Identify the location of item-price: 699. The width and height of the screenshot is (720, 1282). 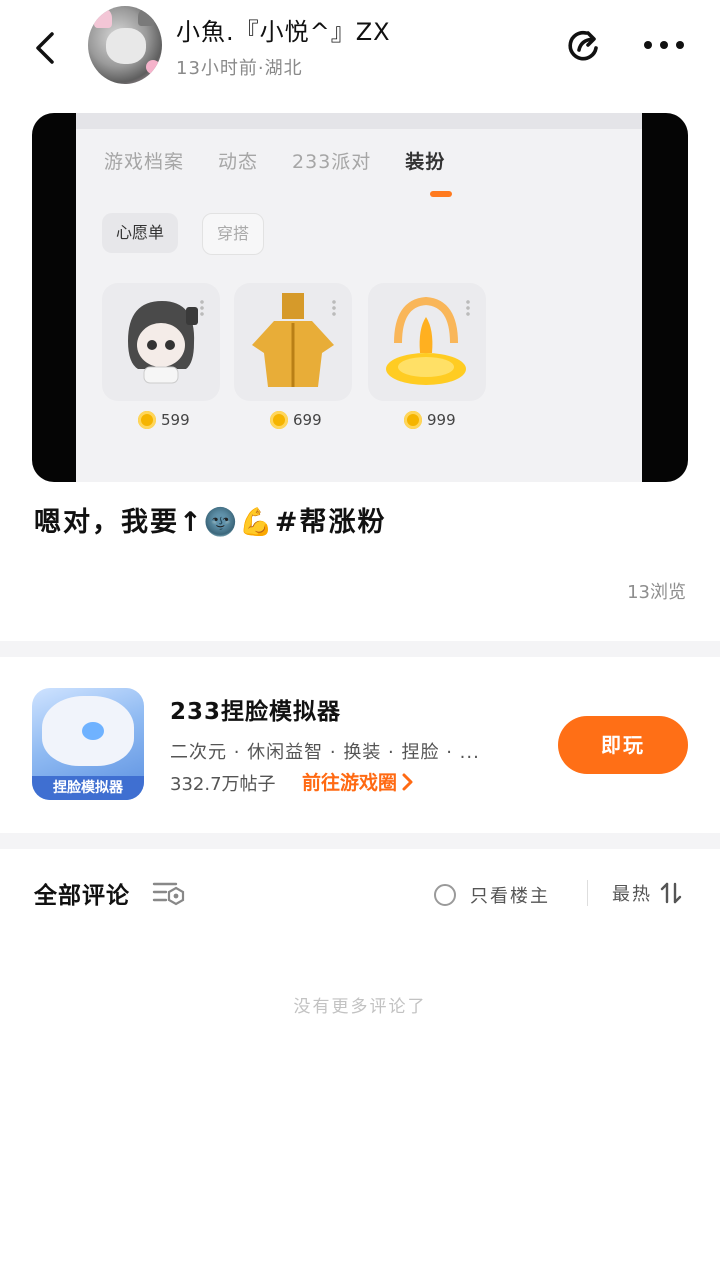
(296, 420).